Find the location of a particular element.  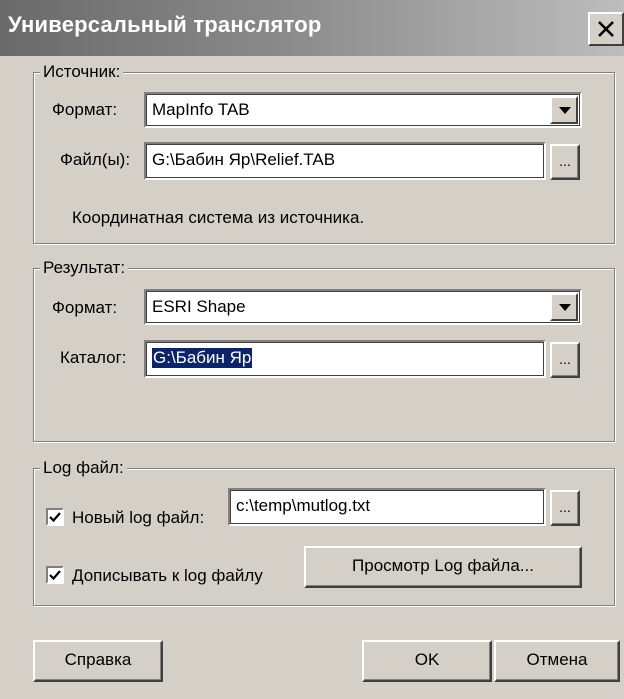

result-catalog-input: G:\Бабин Яр is located at coordinates (345, 359).